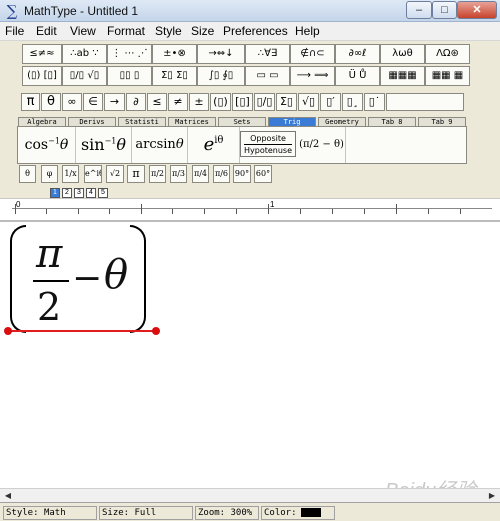 Image resolution: width=500 pixels, height=521 pixels. Describe the element at coordinates (30, 102) in the screenshot. I see `pi-symbol-button: π` at that location.